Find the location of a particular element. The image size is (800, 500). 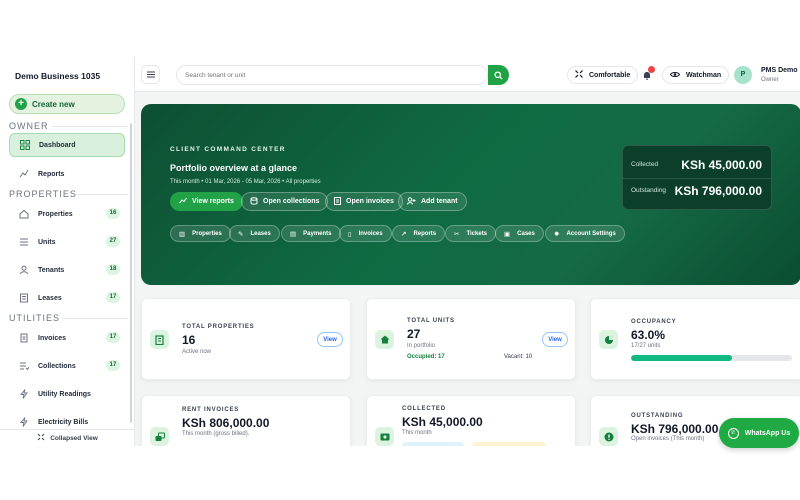

sidebar-item-dashboard: Dashboard is located at coordinates (67, 145).